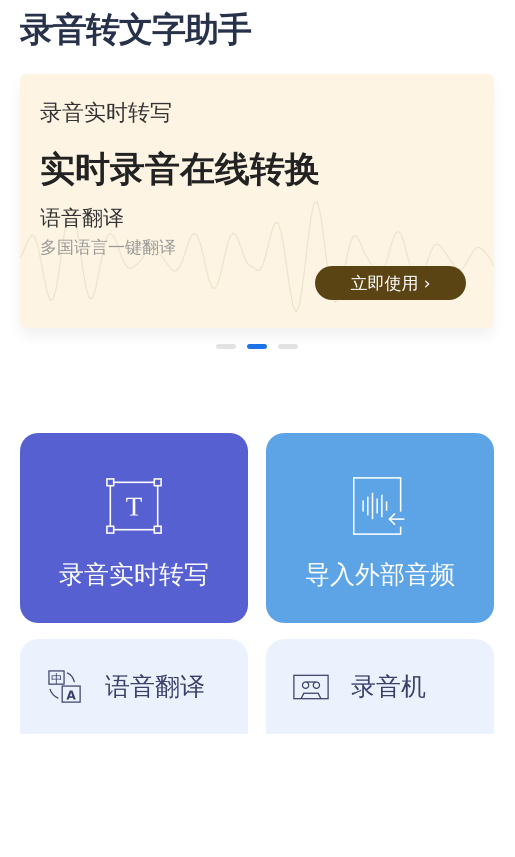  Describe the element at coordinates (82, 218) in the screenshot. I see `banner-subtitle: 语音翻译` at that location.